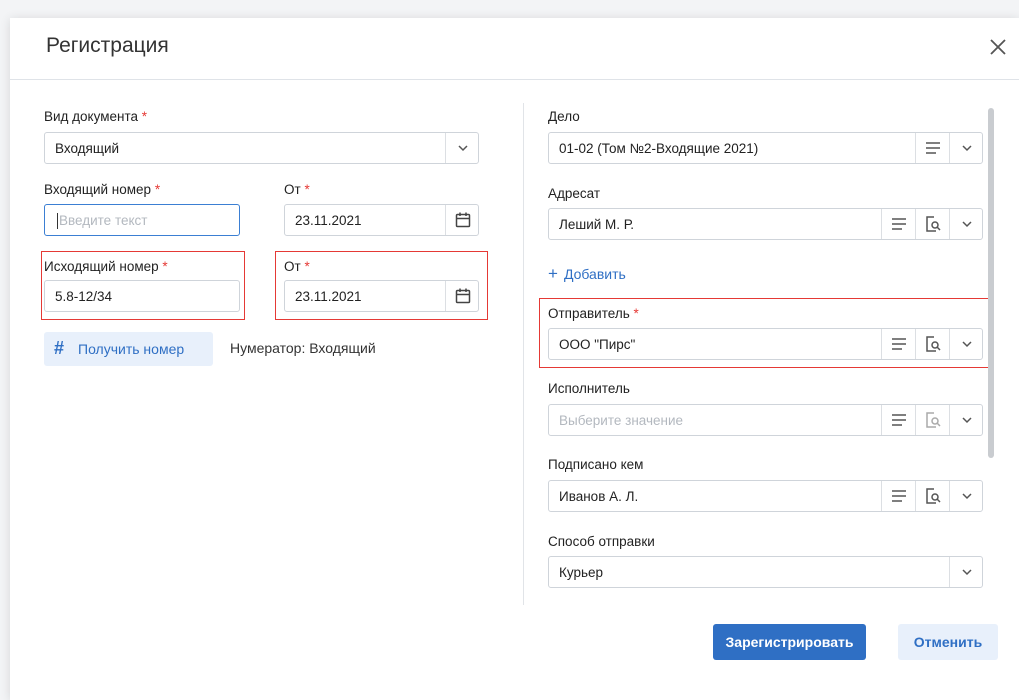  I want to click on incoming-date-label: От *, so click(297, 189).